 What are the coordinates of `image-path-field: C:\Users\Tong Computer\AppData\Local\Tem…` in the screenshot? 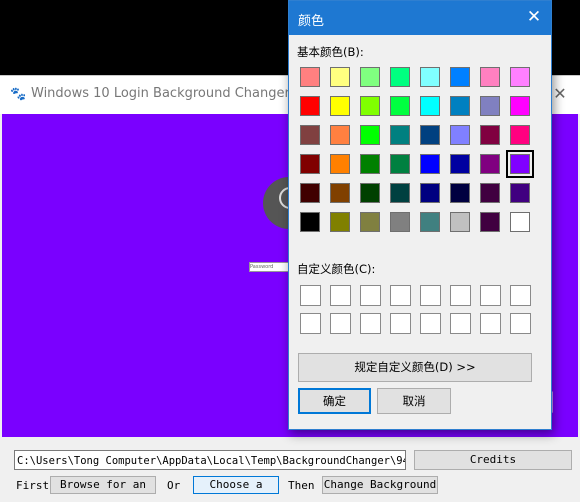 It's located at (210, 460).